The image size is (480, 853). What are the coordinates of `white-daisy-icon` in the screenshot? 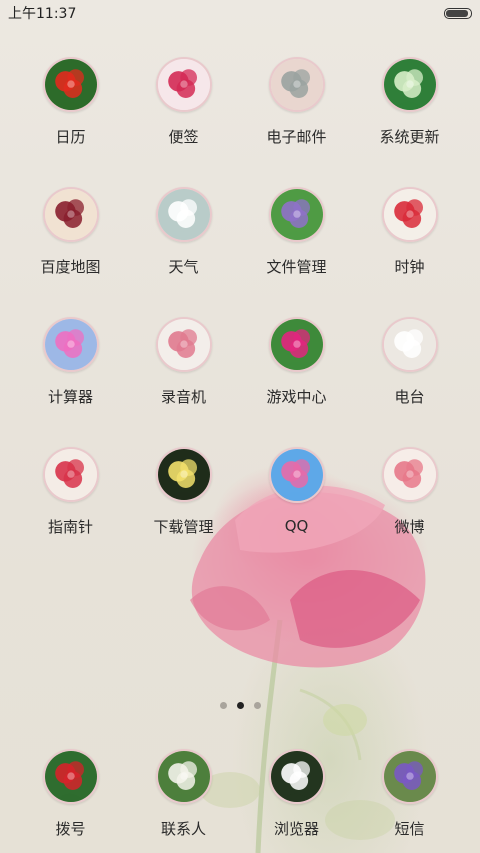 It's located at (183, 214).